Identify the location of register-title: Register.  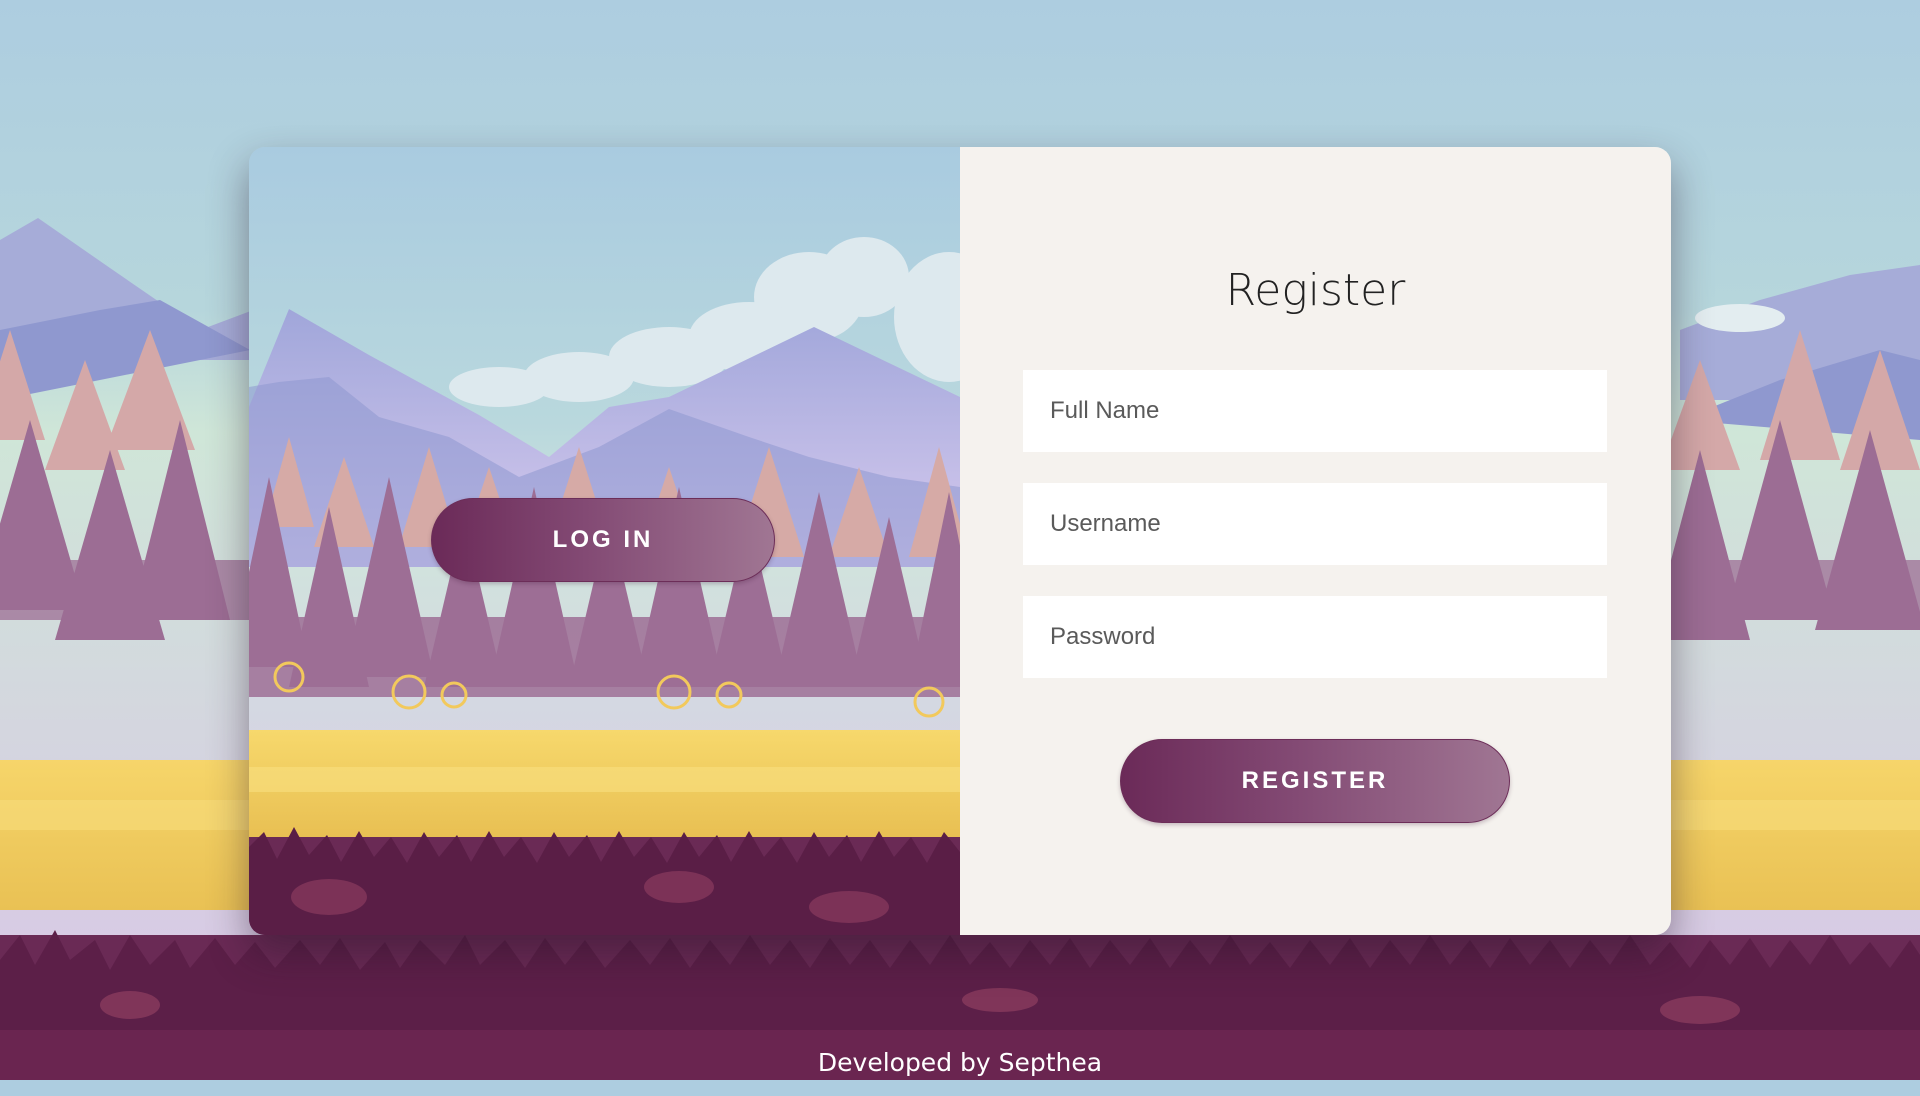
(1315, 290).